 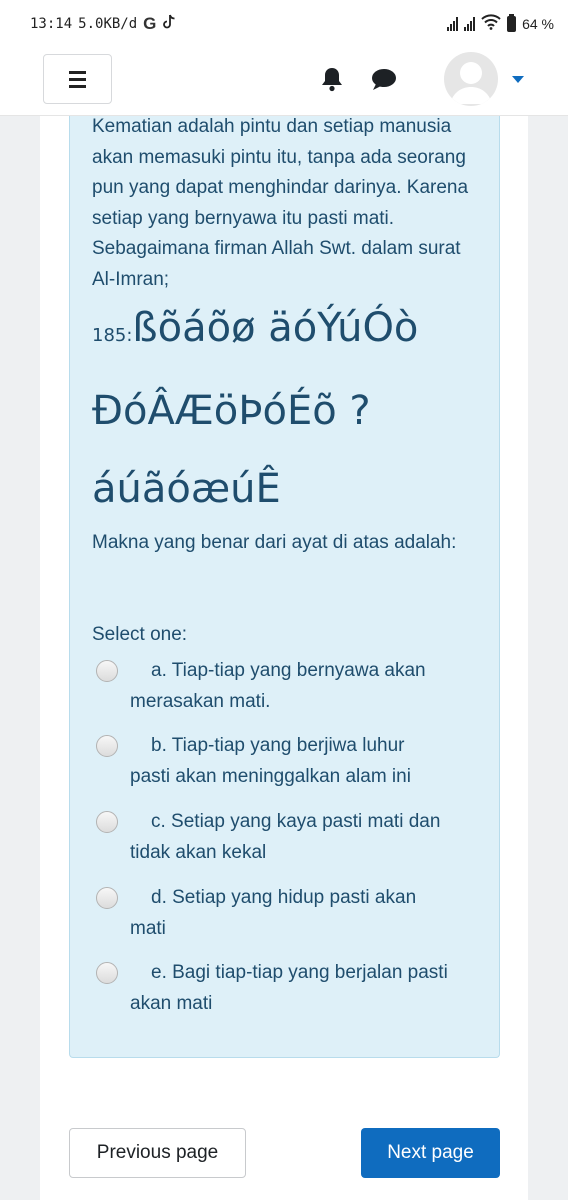 What do you see at coordinates (288, 670) in the screenshot?
I see `option-label: a. Tiap-tiap yang bernyawa akan` at bounding box center [288, 670].